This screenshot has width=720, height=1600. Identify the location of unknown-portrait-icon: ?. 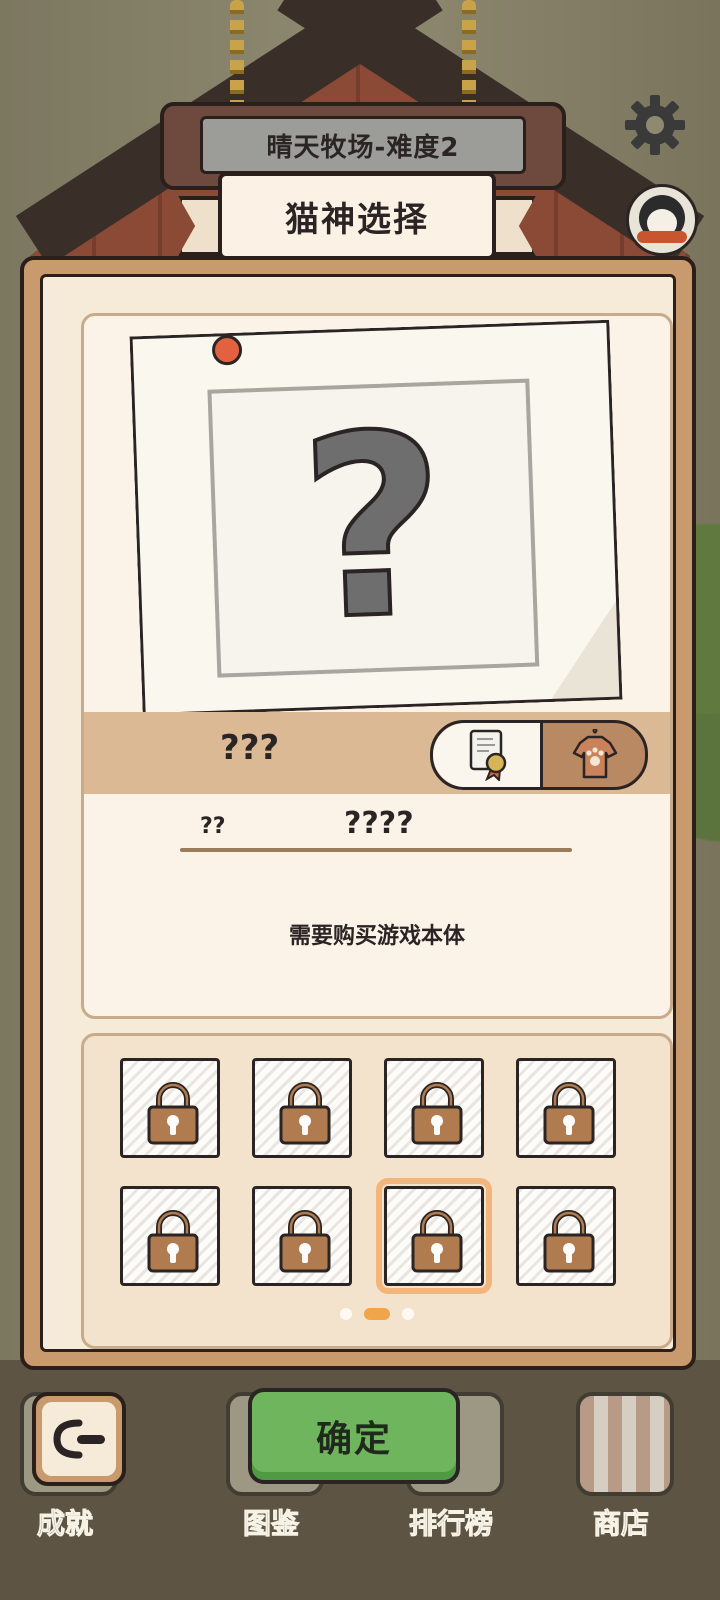
(373, 528).